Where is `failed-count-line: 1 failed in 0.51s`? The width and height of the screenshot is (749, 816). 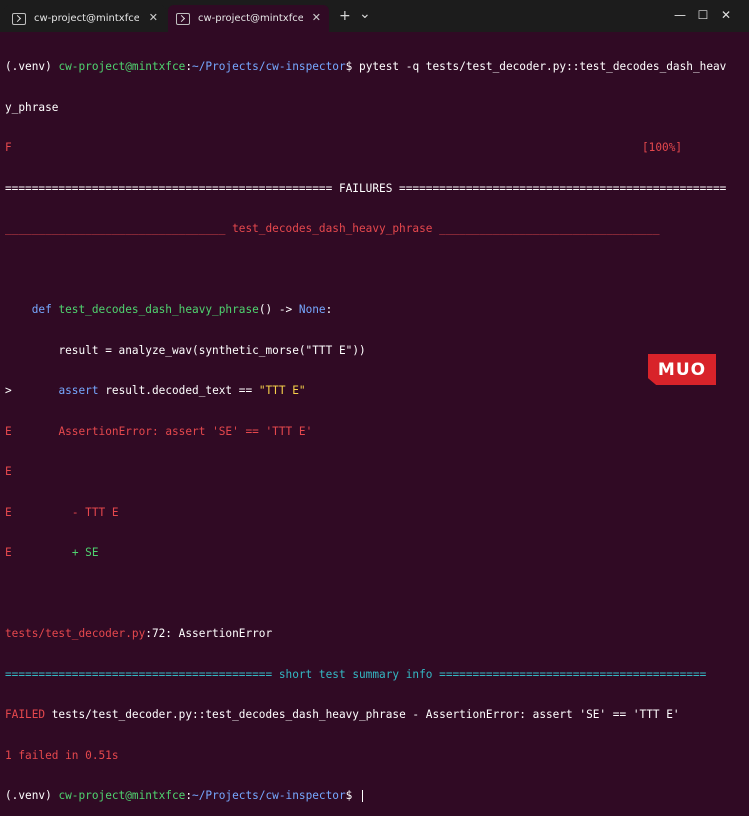
failed-count-line: 1 failed in 0.51s is located at coordinates (62, 755).